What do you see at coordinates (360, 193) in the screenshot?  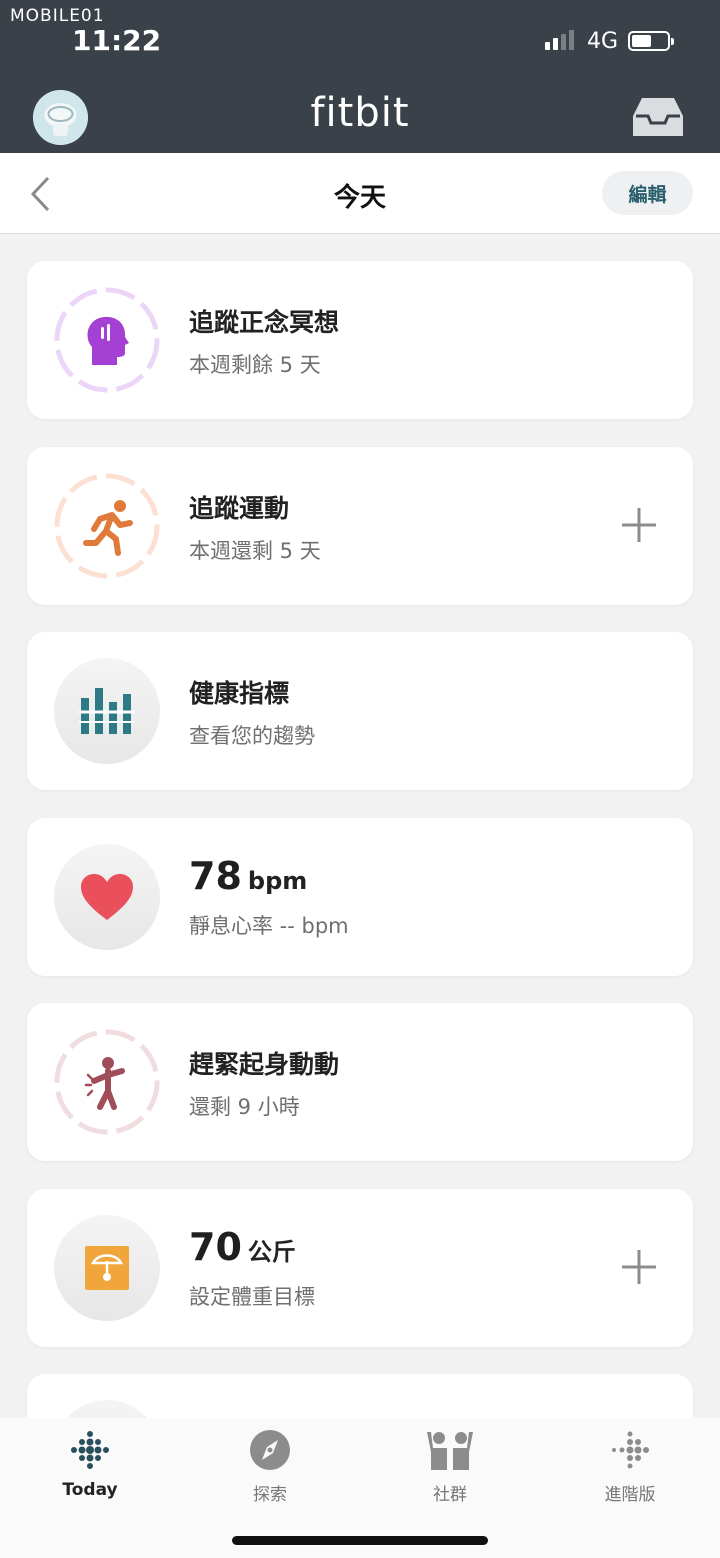 I see `sub-header: 今天 編輯` at bounding box center [360, 193].